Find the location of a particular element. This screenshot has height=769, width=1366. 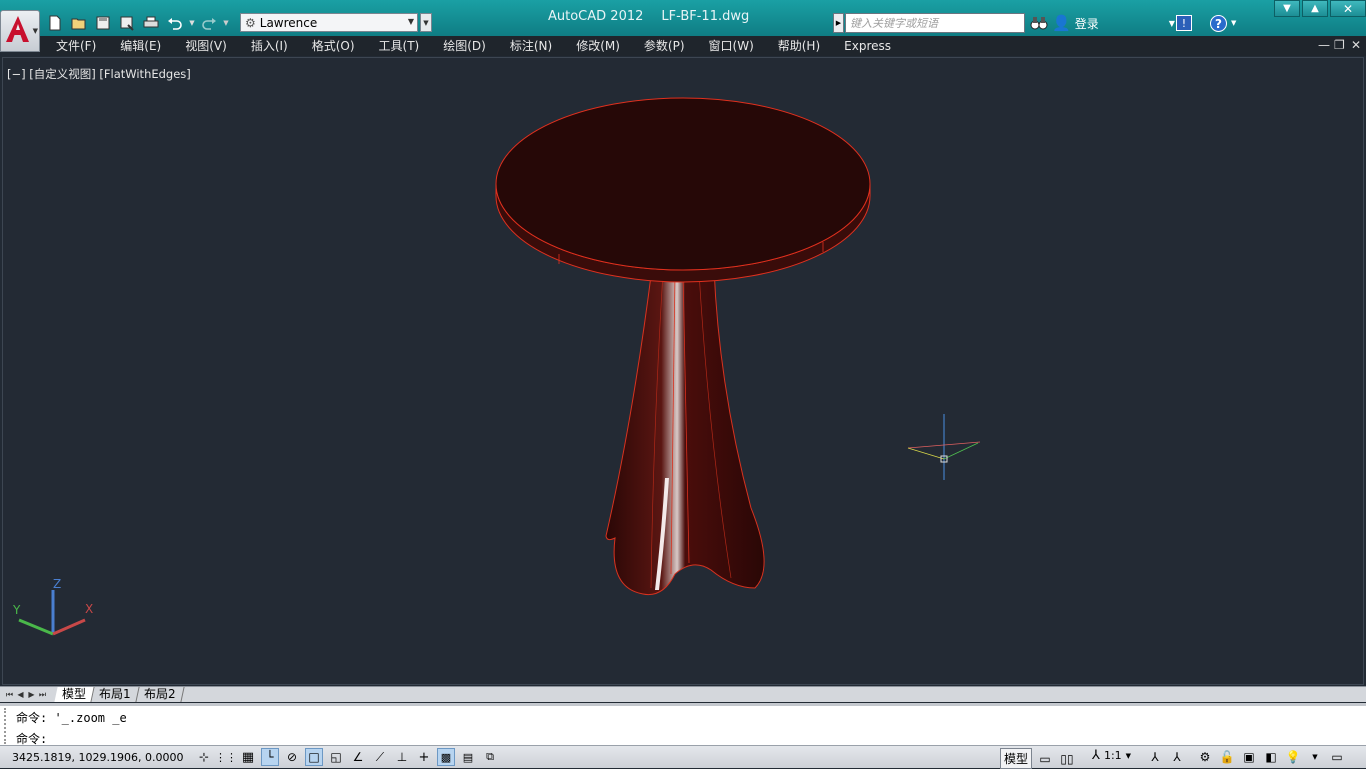

command-window: 命令: '_.zoom _e 命令: is located at coordinates (683, 724).